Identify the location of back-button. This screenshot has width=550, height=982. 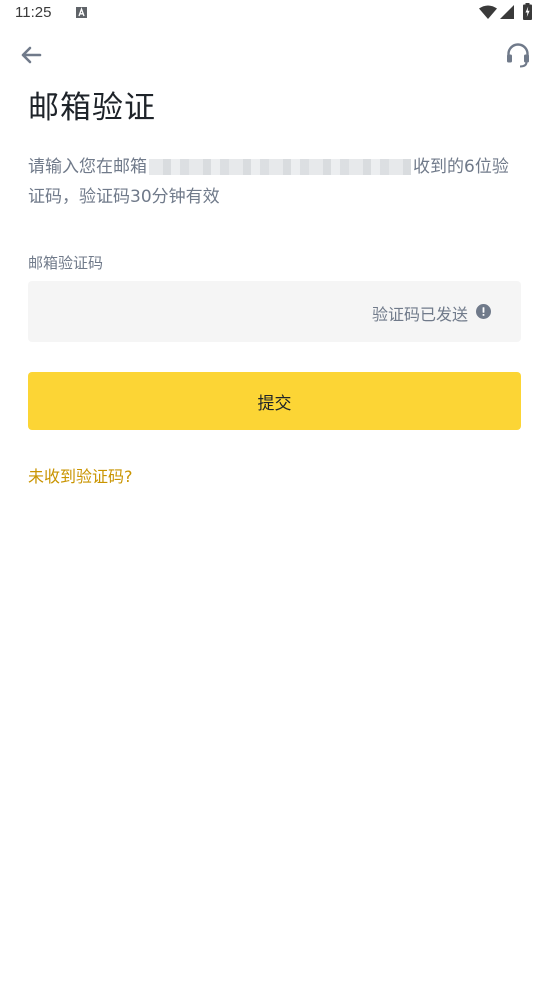
(31, 55).